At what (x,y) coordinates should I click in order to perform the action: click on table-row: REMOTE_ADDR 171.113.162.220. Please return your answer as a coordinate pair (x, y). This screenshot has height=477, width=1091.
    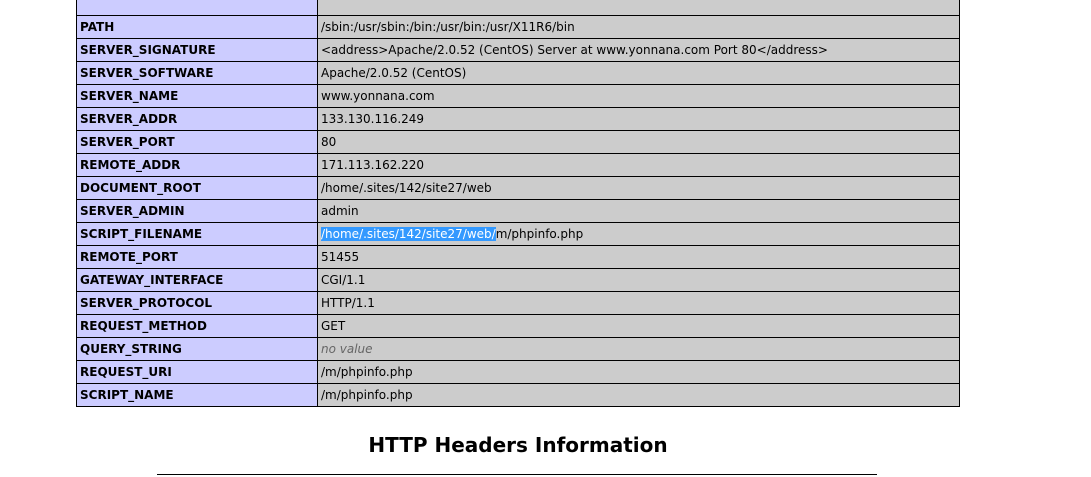
    Looking at the image, I should click on (518, 165).